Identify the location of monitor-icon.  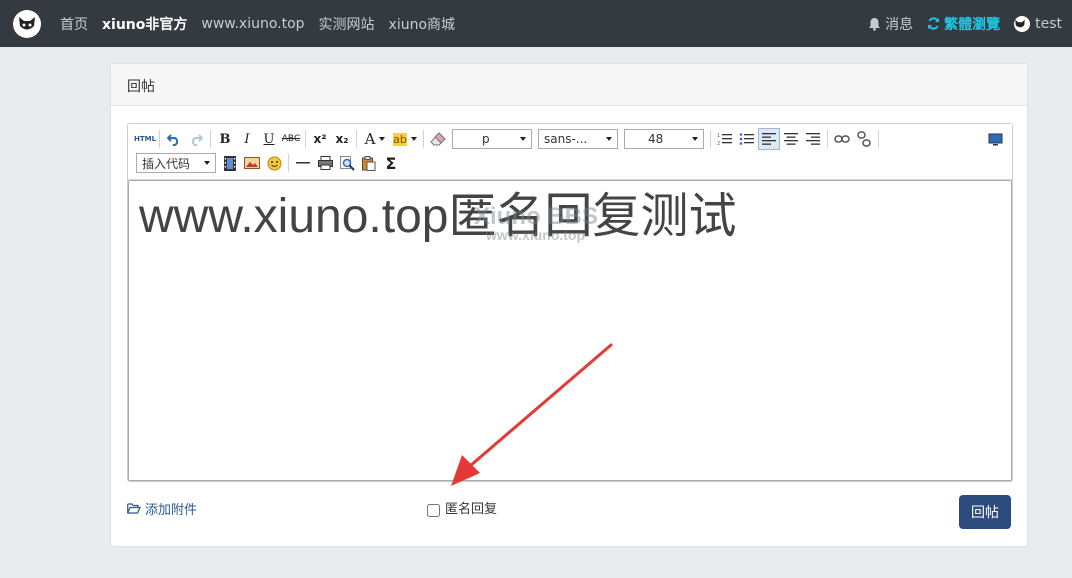
(995, 139).